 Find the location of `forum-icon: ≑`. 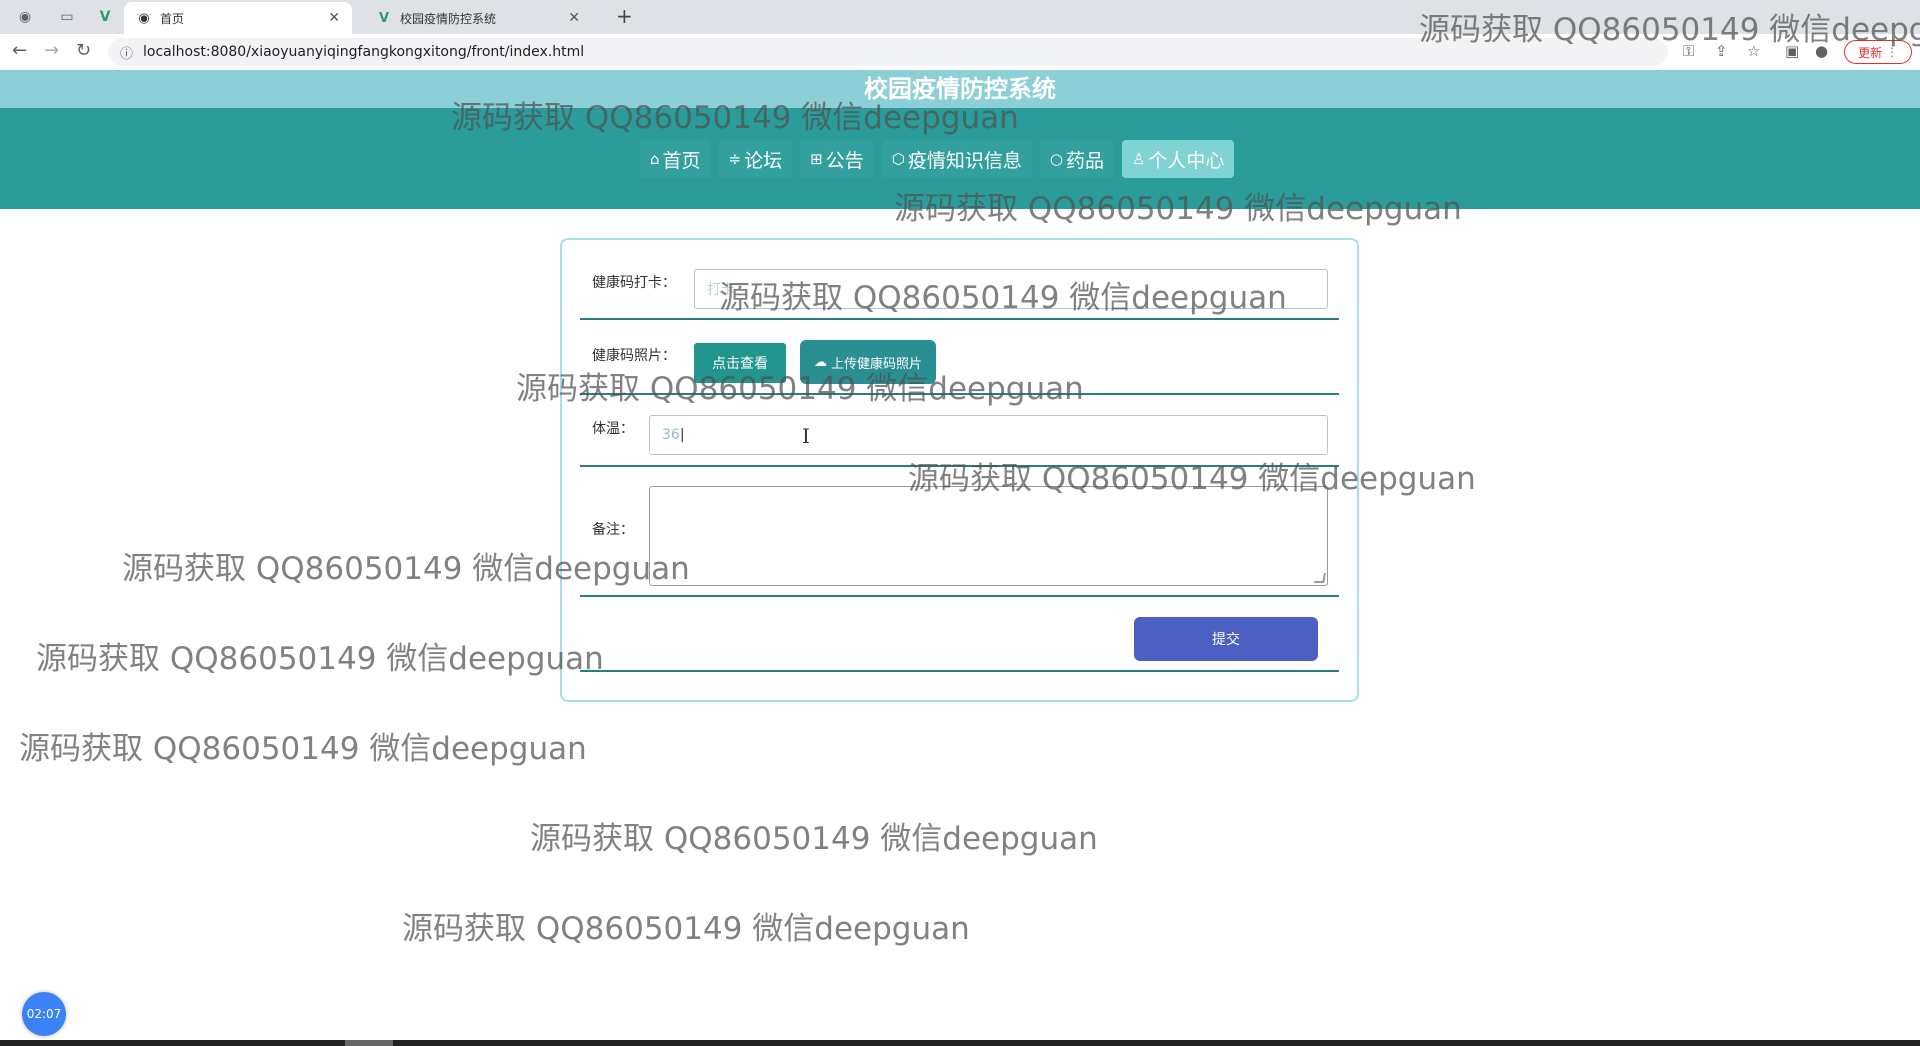

forum-icon: ≑ is located at coordinates (735, 159).